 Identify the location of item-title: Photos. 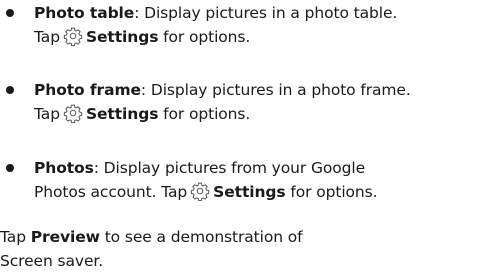
(64, 168).